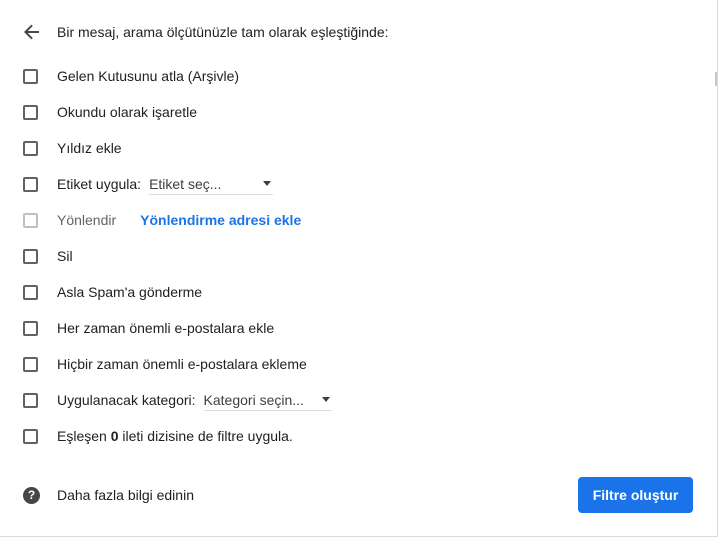 The height and width of the screenshot is (538, 719). I want to click on skip-inbox-label: Gelen Kutusunu atla (Arşivle), so click(148, 76).